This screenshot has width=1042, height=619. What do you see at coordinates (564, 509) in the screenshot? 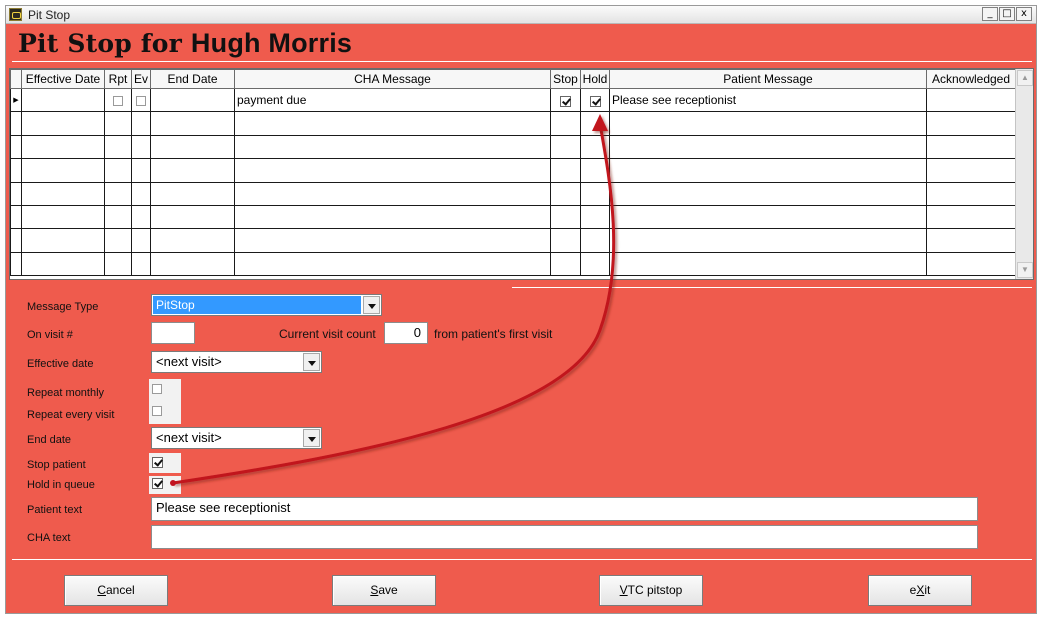
I see `patient-text-input: Please see receptionist` at bounding box center [564, 509].